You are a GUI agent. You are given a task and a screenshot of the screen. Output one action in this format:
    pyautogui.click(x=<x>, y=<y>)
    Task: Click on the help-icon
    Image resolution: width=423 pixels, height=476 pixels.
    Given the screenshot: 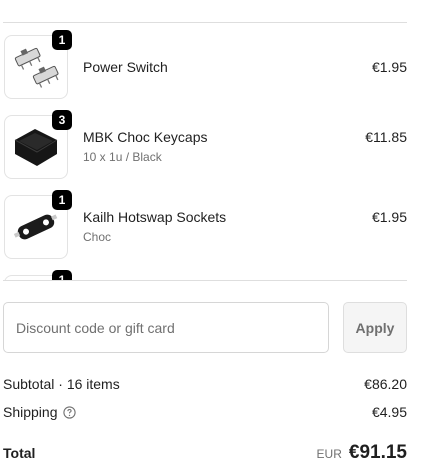 What is the action you would take?
    pyautogui.click(x=69, y=412)
    